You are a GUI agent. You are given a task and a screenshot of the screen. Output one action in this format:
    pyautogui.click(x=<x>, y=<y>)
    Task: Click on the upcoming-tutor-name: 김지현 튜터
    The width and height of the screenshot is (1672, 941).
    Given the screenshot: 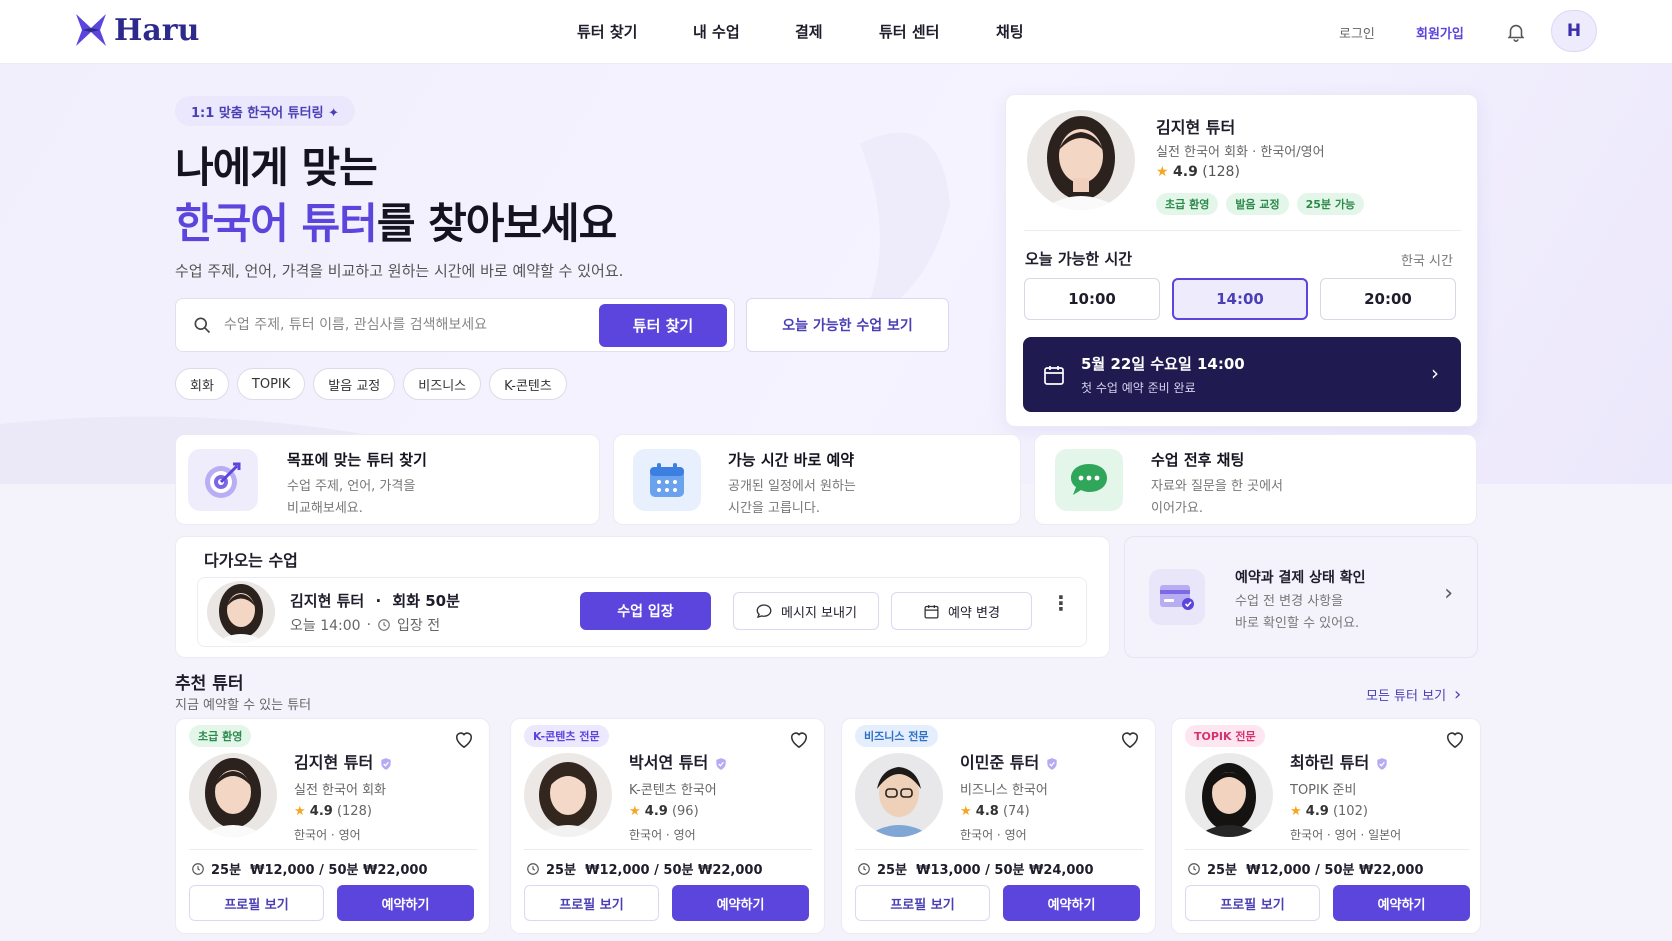 What is the action you would take?
    pyautogui.click(x=327, y=601)
    